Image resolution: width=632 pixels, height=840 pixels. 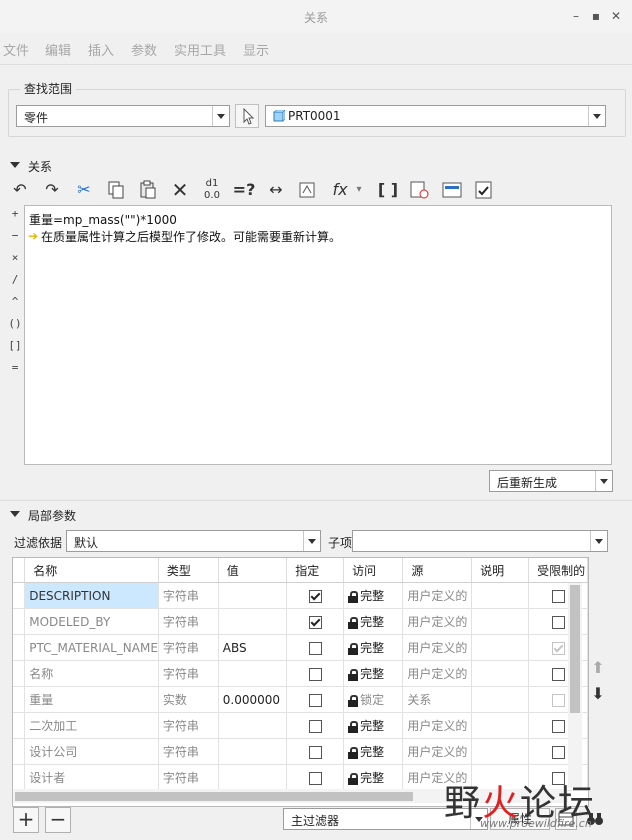 I want to click on operator-power: ^, so click(x=15, y=301).